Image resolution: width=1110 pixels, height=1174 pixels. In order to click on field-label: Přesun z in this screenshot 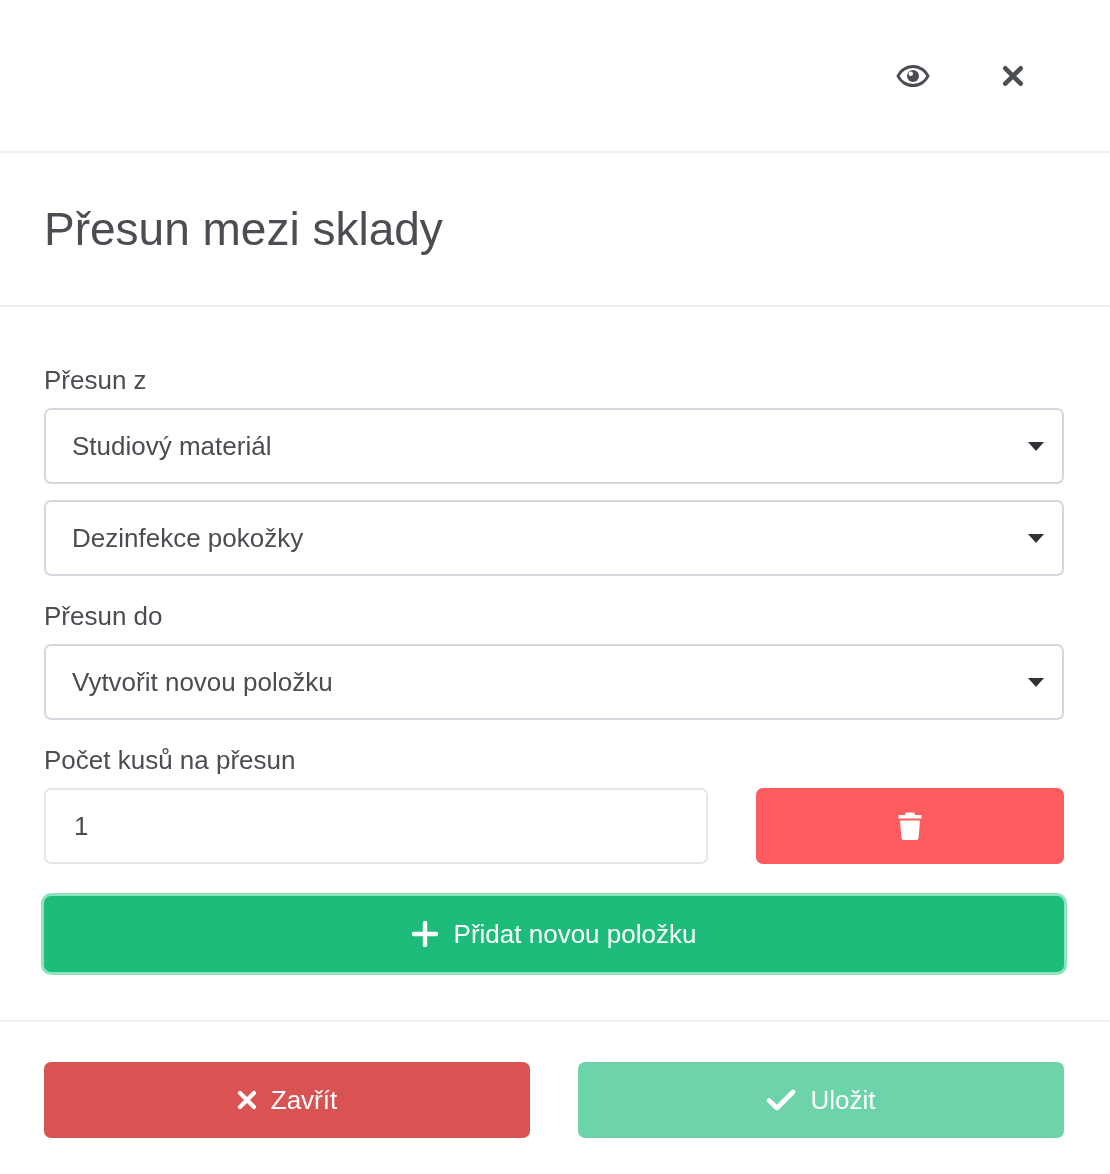, I will do `click(95, 380)`.